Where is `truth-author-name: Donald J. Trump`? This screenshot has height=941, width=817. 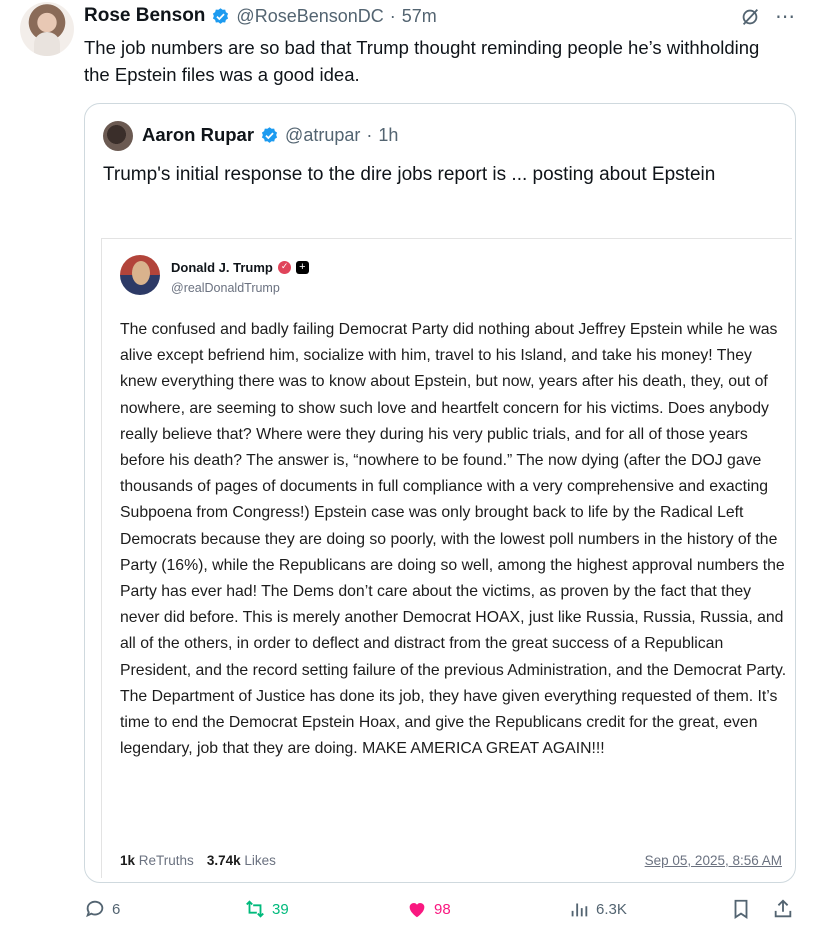 truth-author-name: Donald J. Trump is located at coordinates (222, 267).